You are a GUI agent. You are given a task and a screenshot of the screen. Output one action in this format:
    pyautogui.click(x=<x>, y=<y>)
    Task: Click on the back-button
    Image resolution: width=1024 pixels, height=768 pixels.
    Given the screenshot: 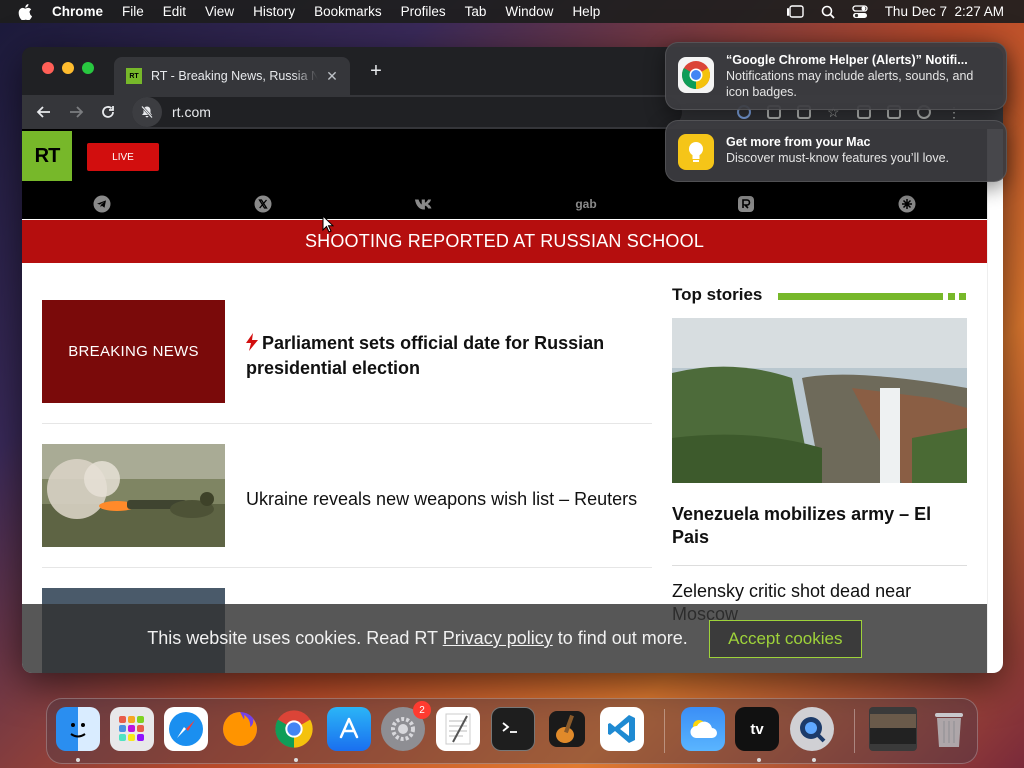 What is the action you would take?
    pyautogui.click(x=44, y=112)
    